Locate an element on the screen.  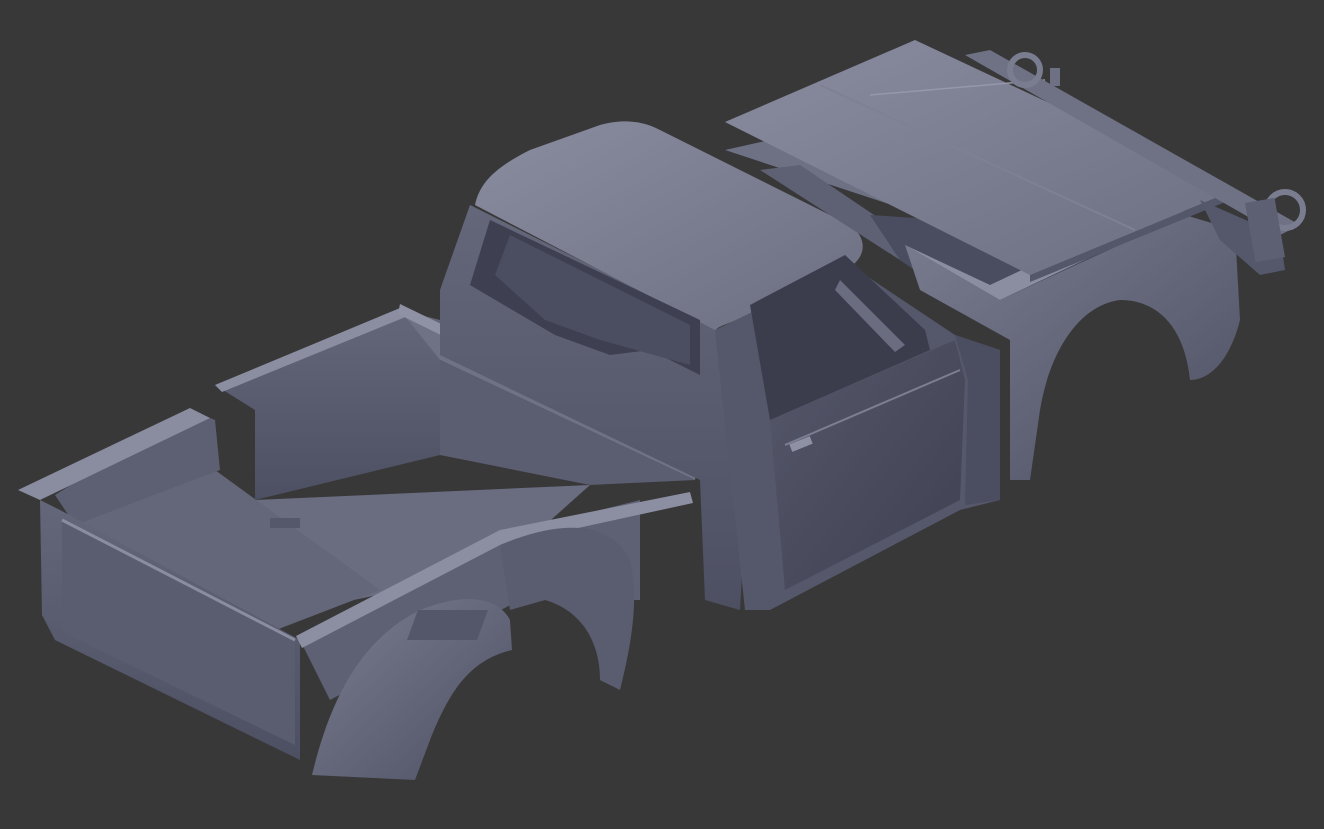
rear-fender-arch is located at coordinates (567, 608).